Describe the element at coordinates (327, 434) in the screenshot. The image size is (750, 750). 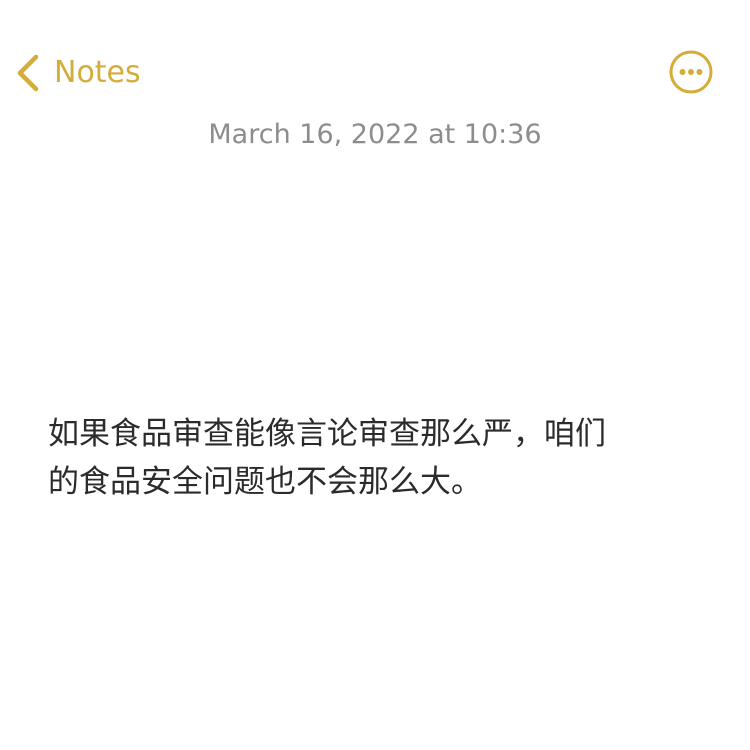
I see `note-text-line: 如果食品审查能像言论审查那么严，咱们` at that location.